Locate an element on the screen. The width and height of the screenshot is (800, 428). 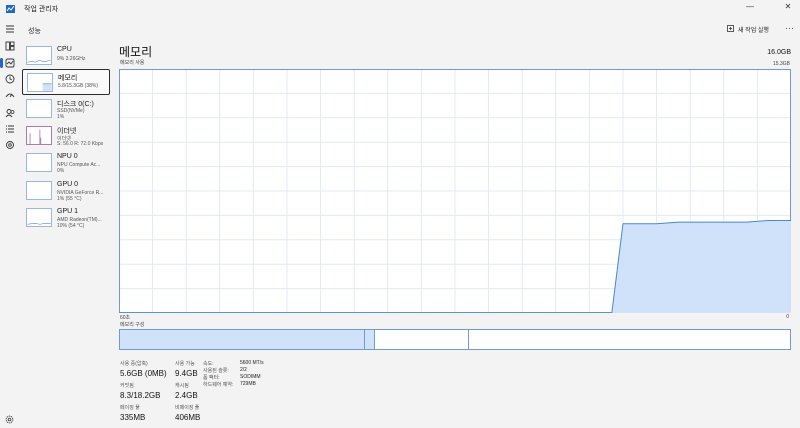
available-value: 9.4GB is located at coordinates (186, 373).